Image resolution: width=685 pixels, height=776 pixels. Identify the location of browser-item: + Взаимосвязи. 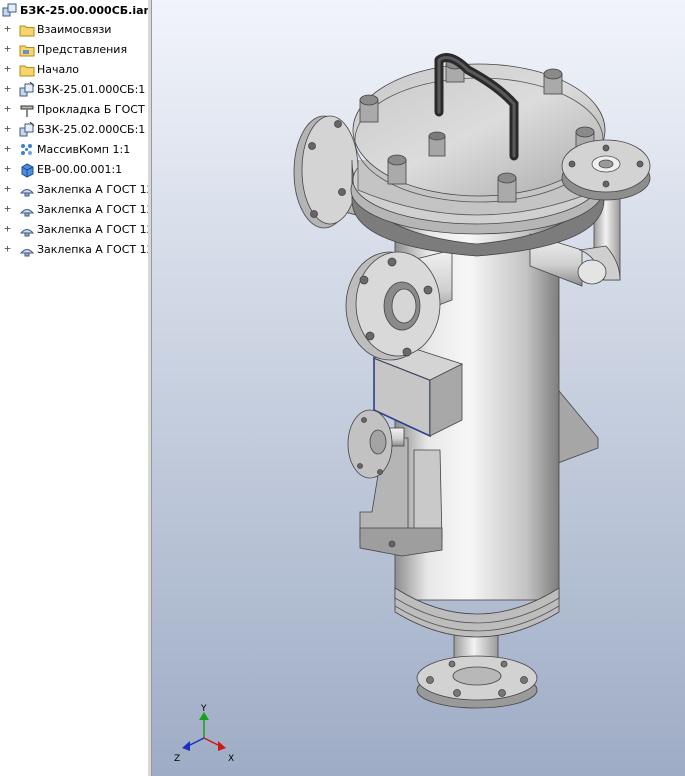
(74, 30).